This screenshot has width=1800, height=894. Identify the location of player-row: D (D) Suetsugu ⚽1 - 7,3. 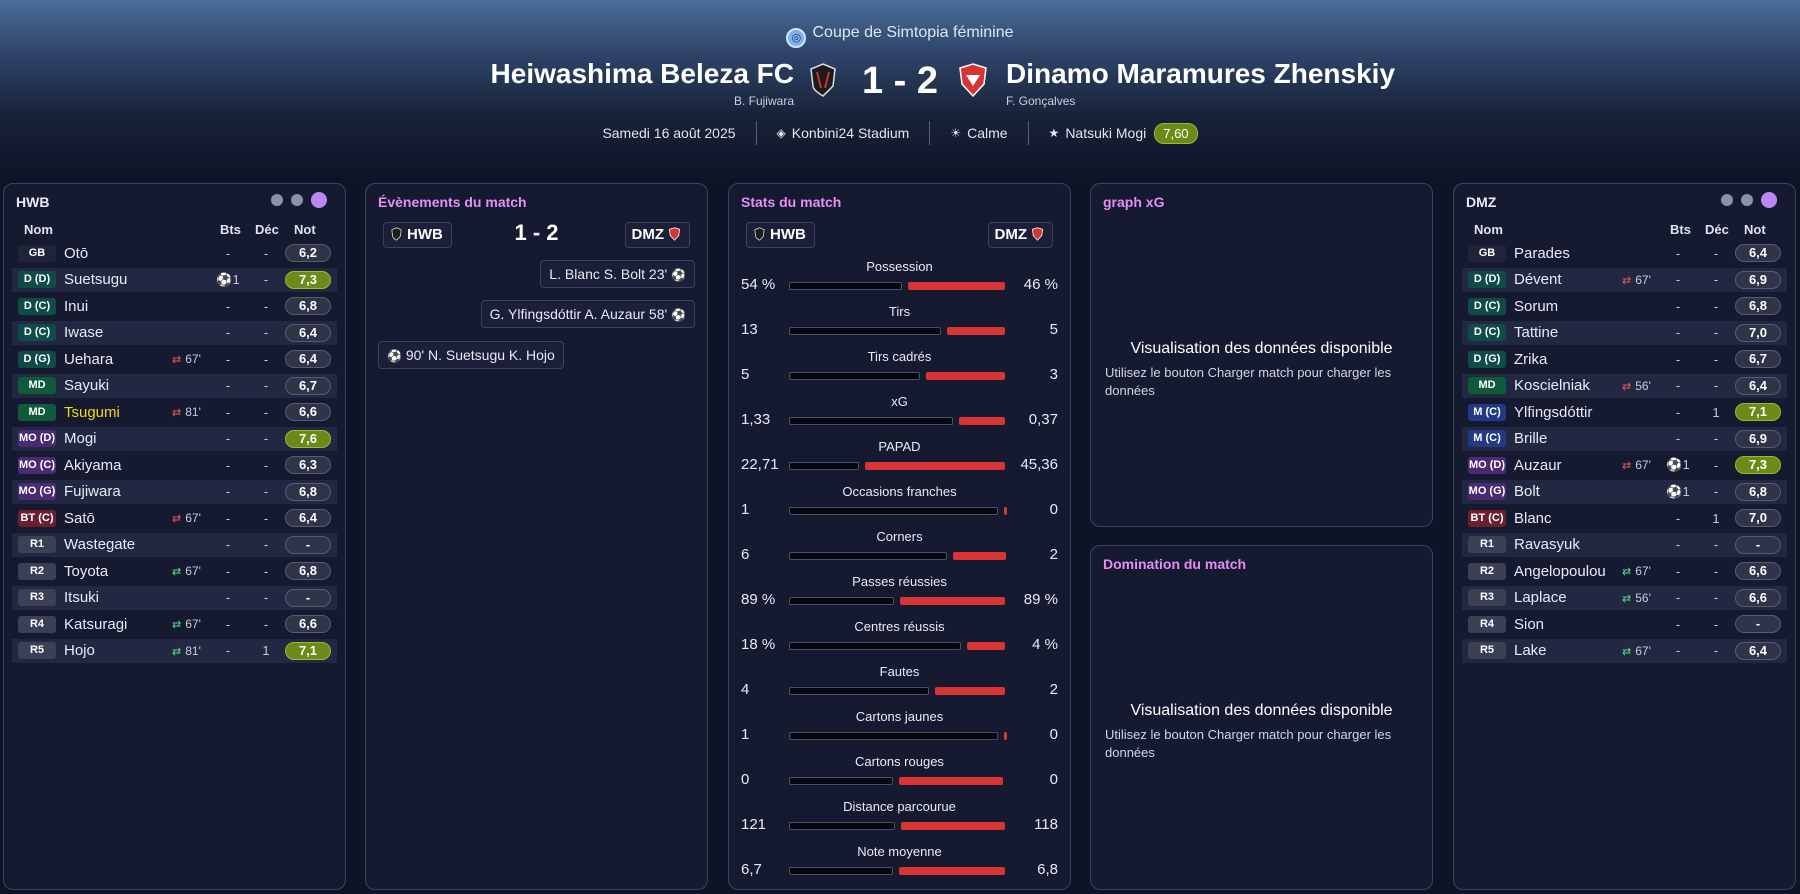
(174, 279).